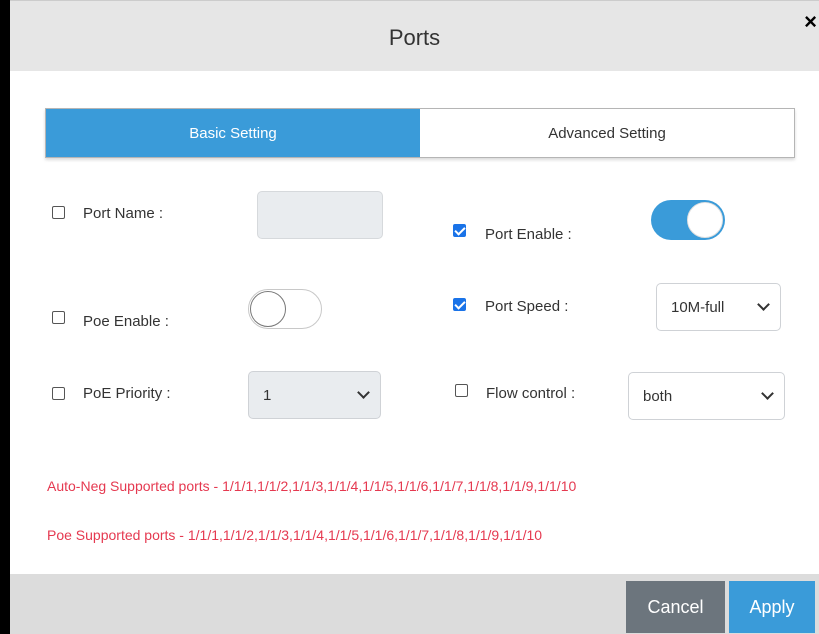 This screenshot has width=819, height=634. I want to click on dialog-header: Ports ×, so click(414, 35).